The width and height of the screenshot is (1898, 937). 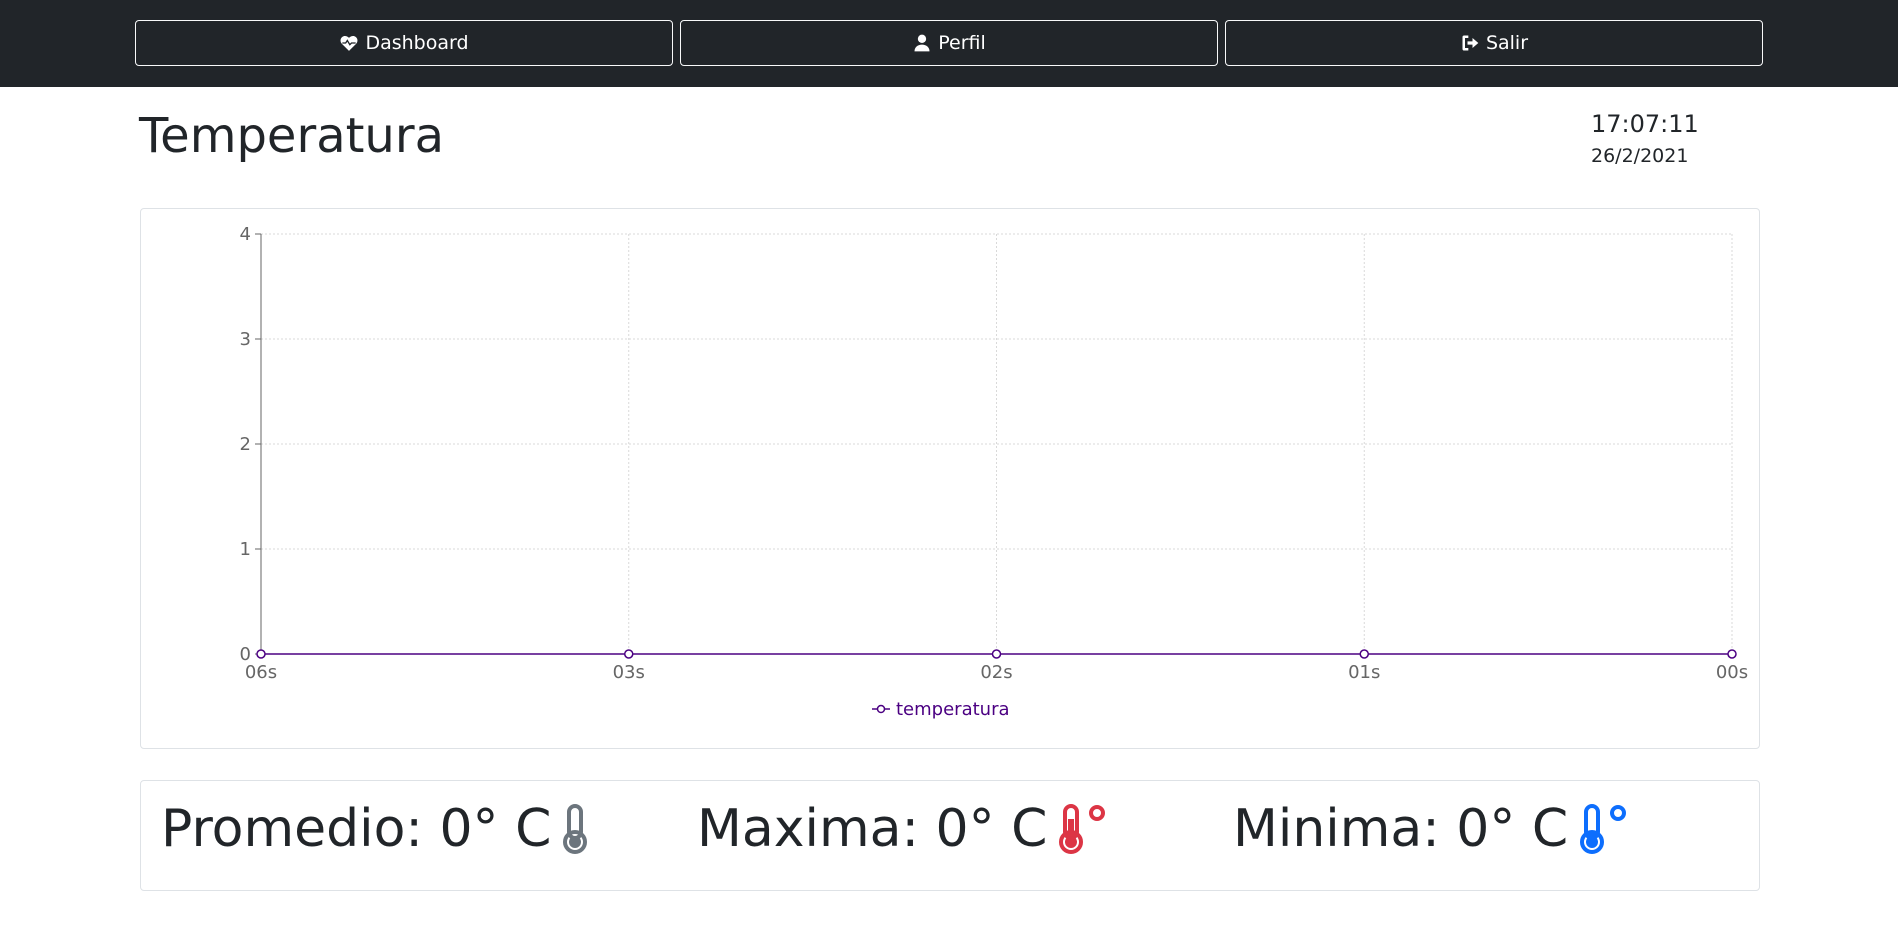 What do you see at coordinates (1640, 156) in the screenshot?
I see `clock-date: 26/2/2021` at bounding box center [1640, 156].